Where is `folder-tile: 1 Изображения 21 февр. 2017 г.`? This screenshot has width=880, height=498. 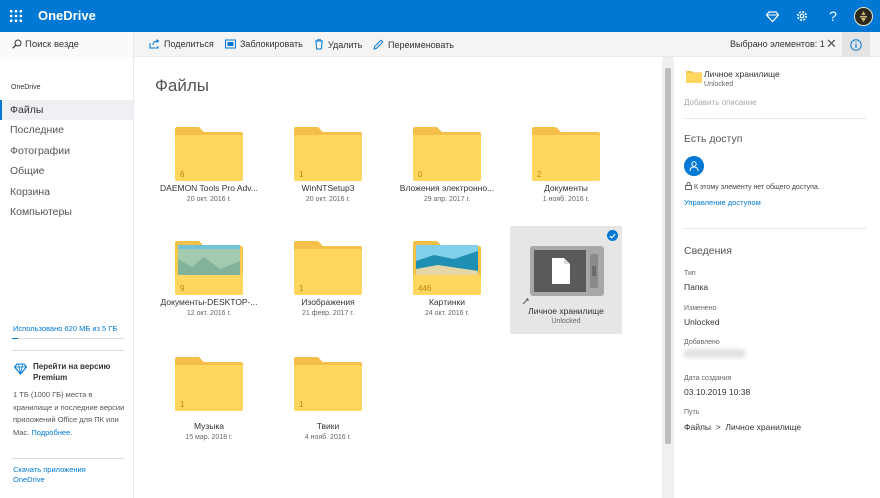 folder-tile: 1 Изображения 21 февр. 2017 г. is located at coordinates (328, 281).